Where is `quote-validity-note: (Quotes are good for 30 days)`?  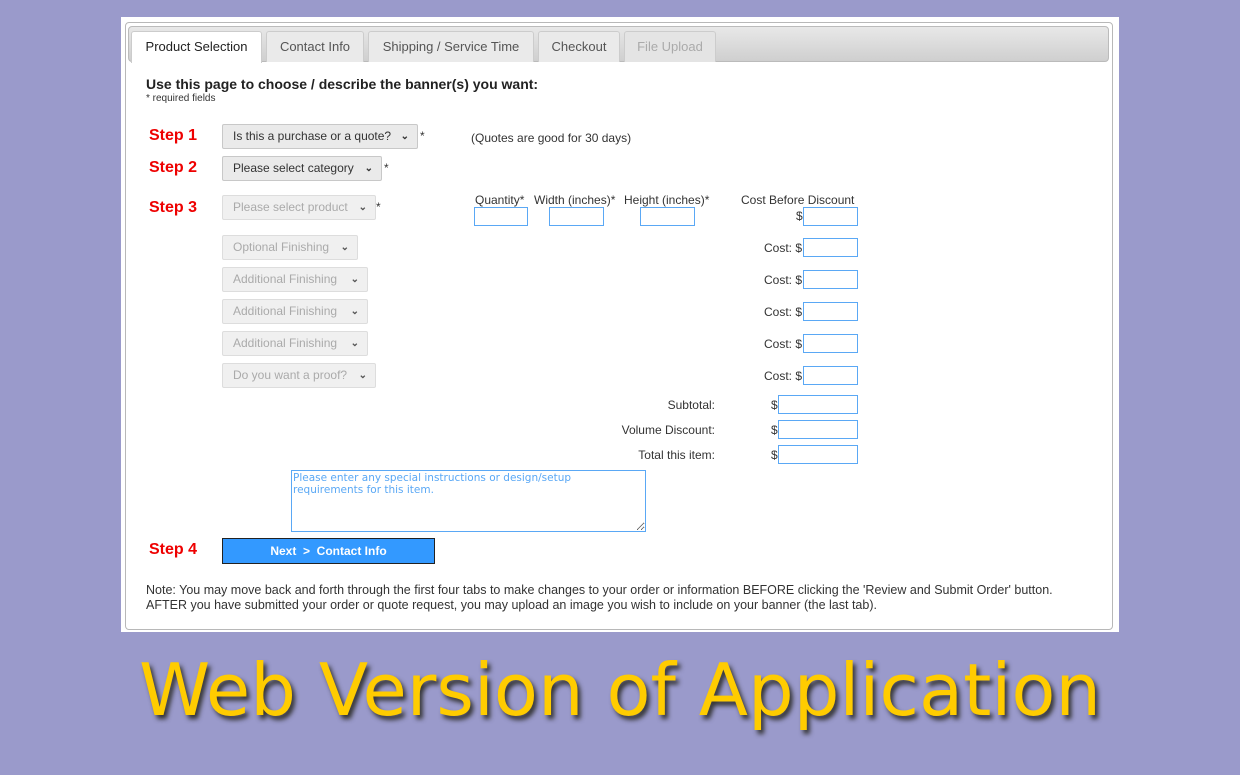
quote-validity-note: (Quotes are good for 30 days) is located at coordinates (551, 138).